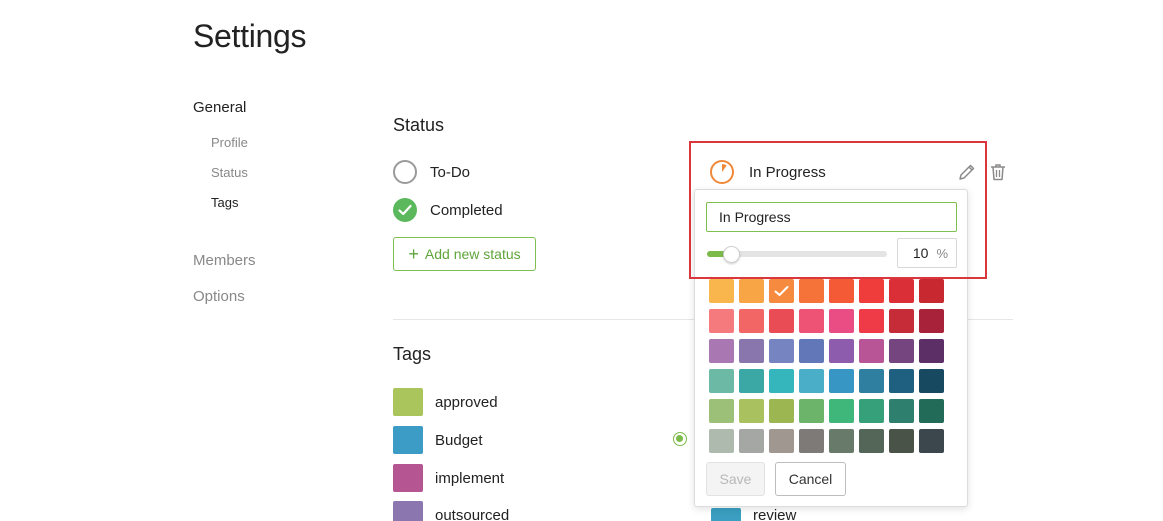 This screenshot has width=1163, height=521. What do you see at coordinates (250, 36) in the screenshot?
I see `page-title: Settings` at bounding box center [250, 36].